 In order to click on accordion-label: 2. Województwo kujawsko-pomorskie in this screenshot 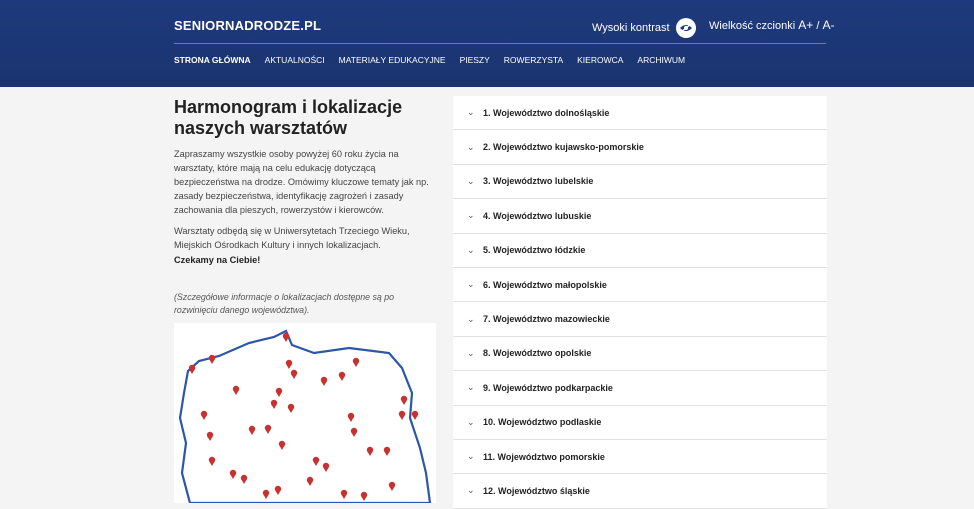, I will do `click(563, 147)`.